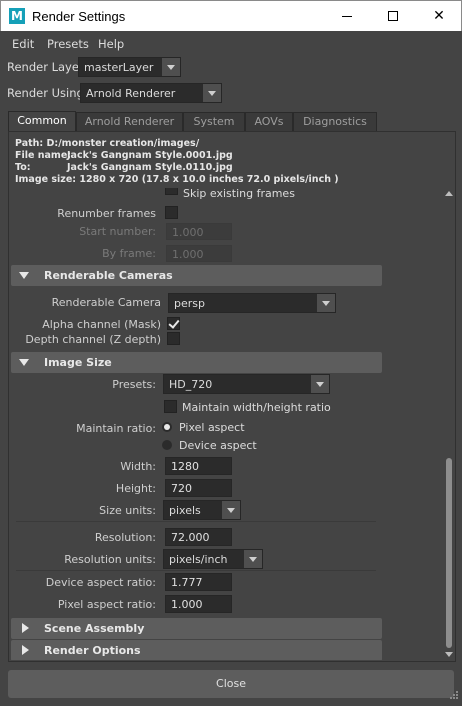 The height and width of the screenshot is (706, 462). What do you see at coordinates (231, 684) in the screenshot?
I see `close-button: Close` at bounding box center [231, 684].